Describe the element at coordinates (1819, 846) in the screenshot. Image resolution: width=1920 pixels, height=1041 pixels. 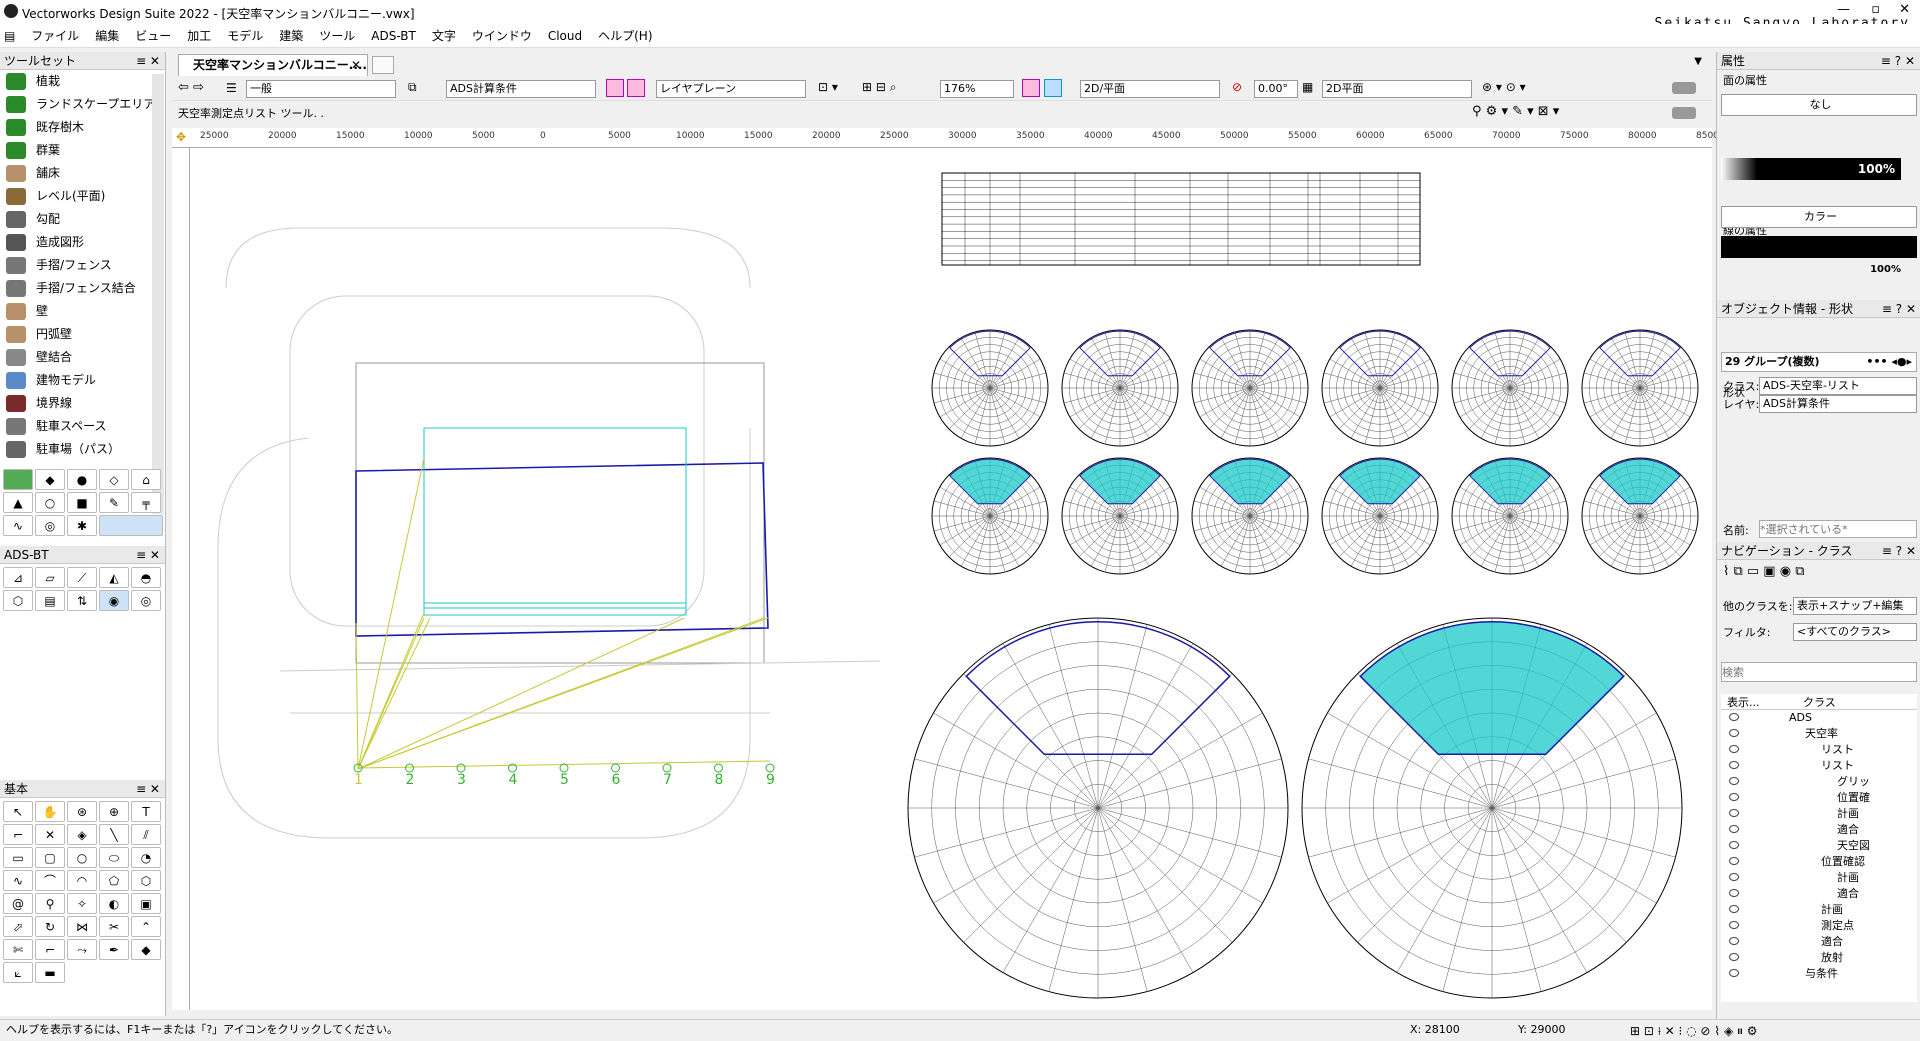
I see `class-tree-row: 天空図` at that location.